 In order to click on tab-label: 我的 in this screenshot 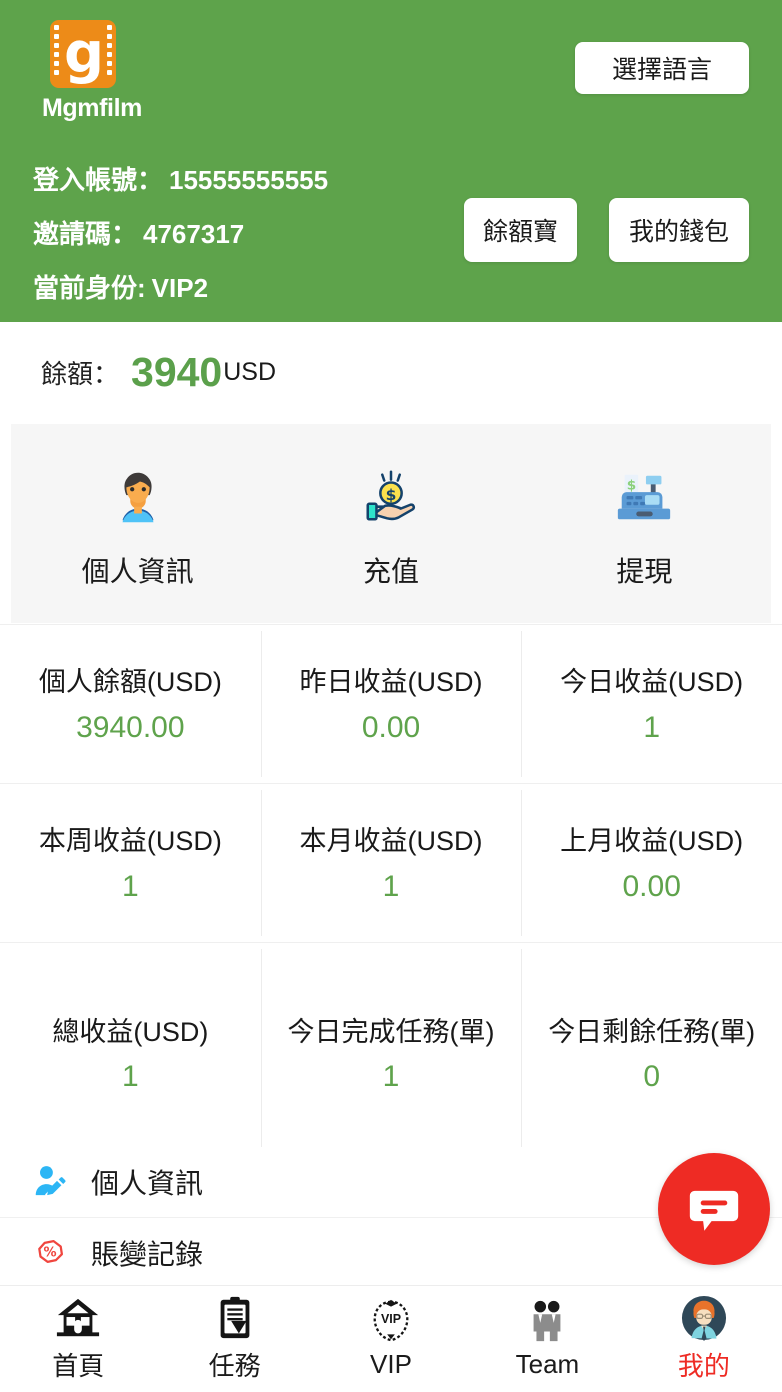, I will do `click(703, 1366)`.